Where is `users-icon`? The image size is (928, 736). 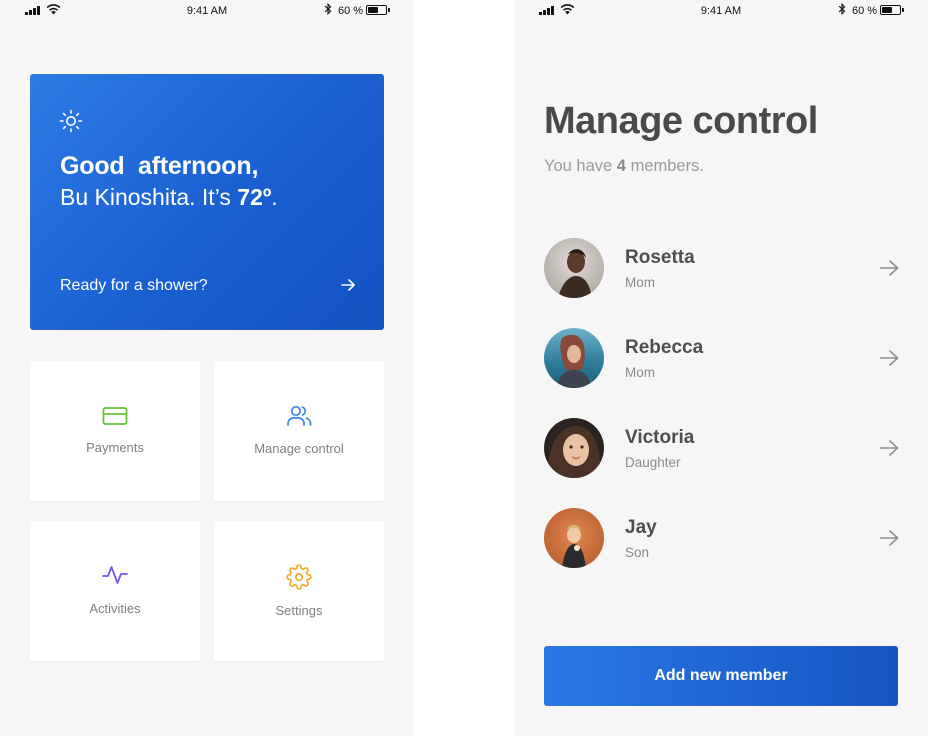 users-icon is located at coordinates (299, 415).